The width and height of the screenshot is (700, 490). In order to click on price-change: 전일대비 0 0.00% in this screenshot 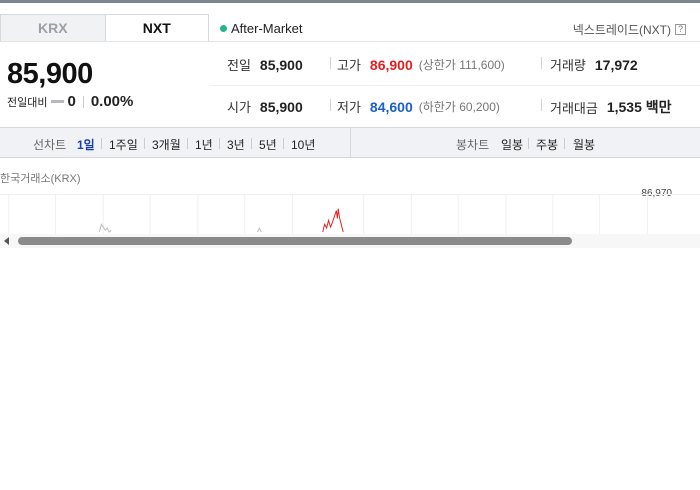, I will do `click(70, 101)`.